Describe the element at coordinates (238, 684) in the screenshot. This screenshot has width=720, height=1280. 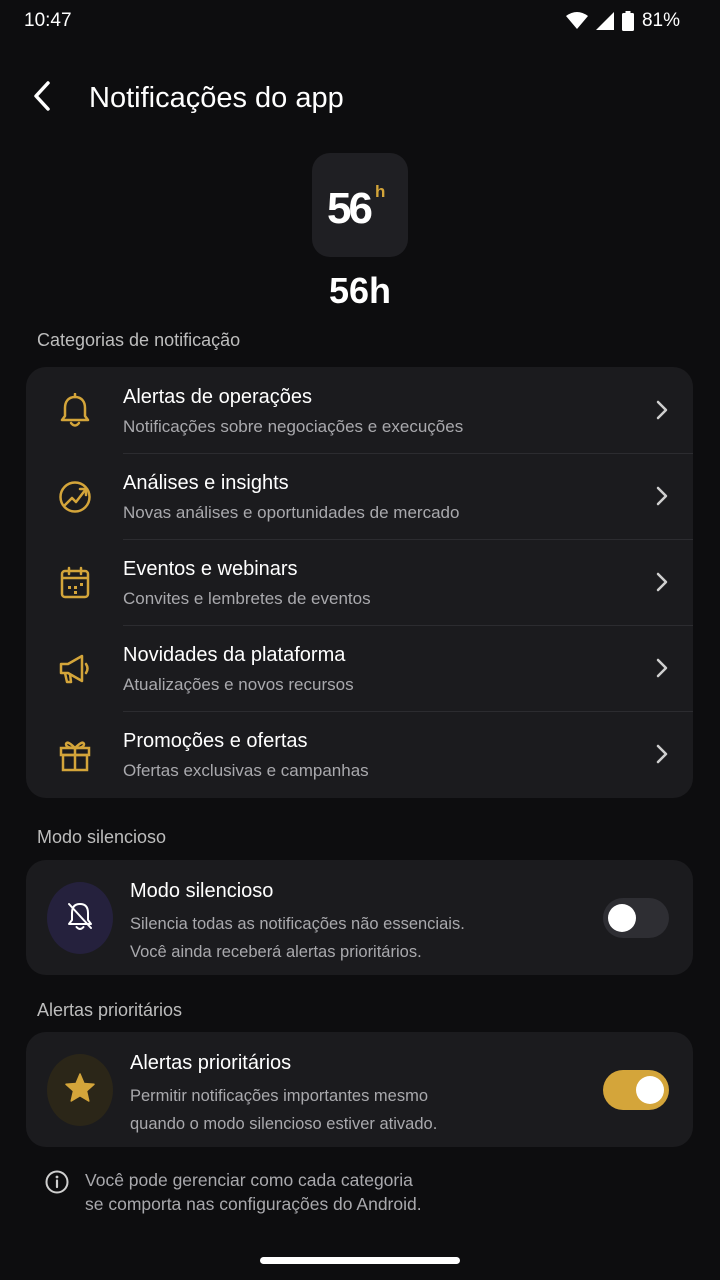
I see `category-subtitle: Atualizações e novos recursos` at that location.